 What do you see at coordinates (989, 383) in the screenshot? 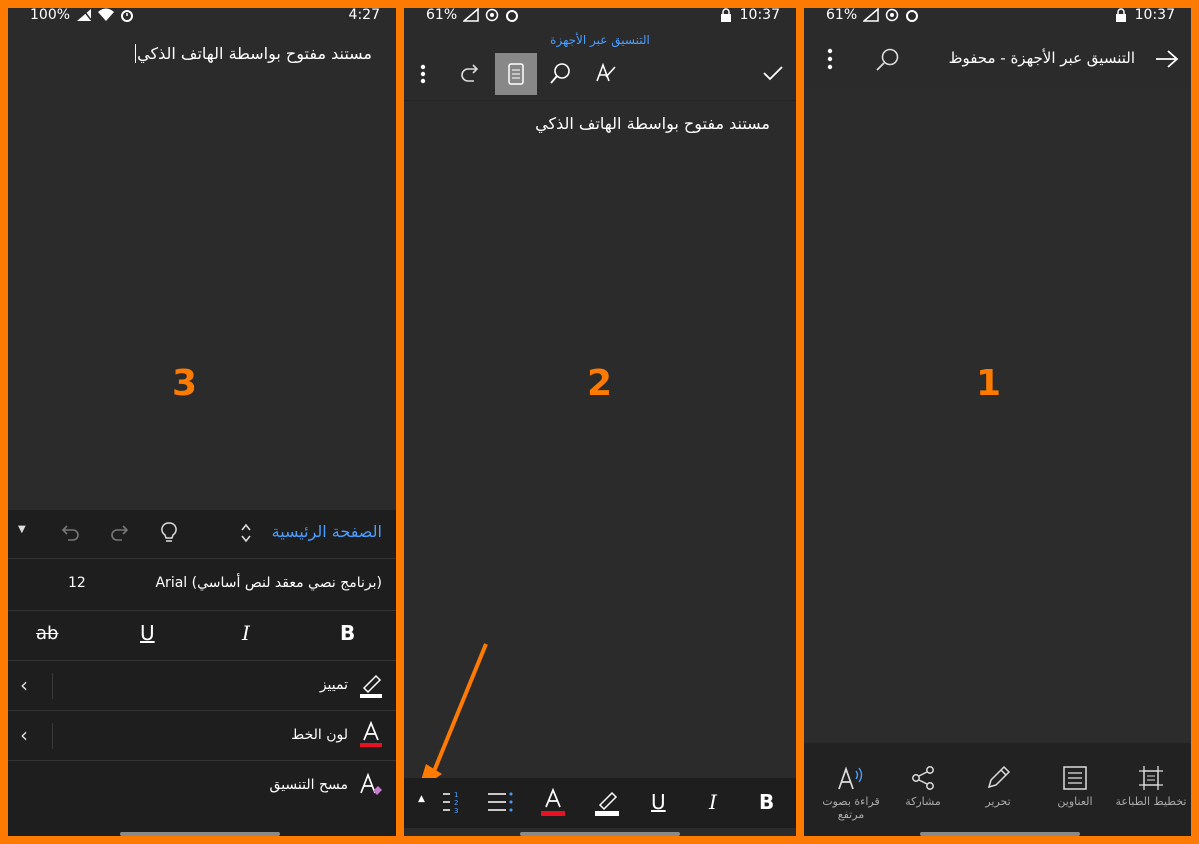
I see `step-number: 1` at bounding box center [989, 383].